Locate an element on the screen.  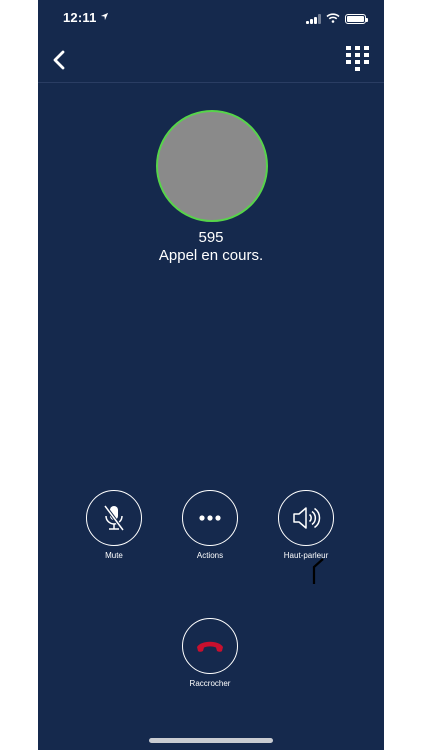
cursor-icon is located at coordinates (317, 573).